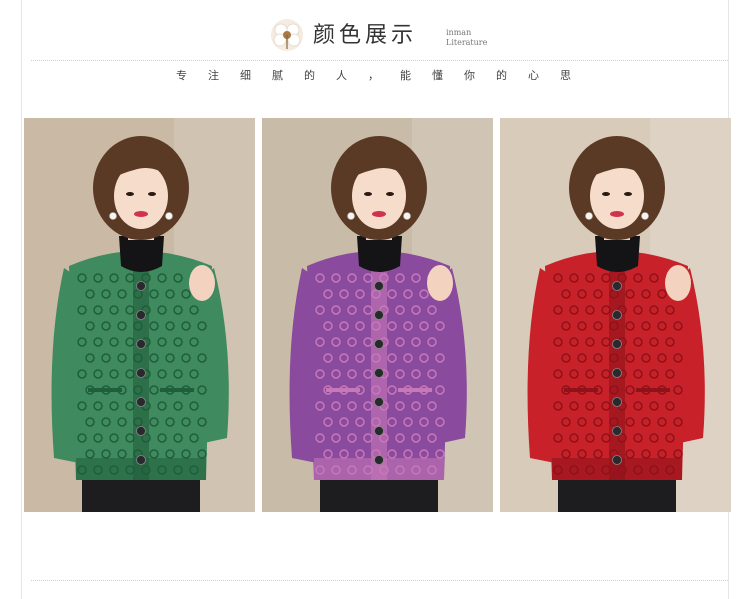  What do you see at coordinates (379, 60) in the screenshot?
I see `top-dotted-divider` at bounding box center [379, 60].